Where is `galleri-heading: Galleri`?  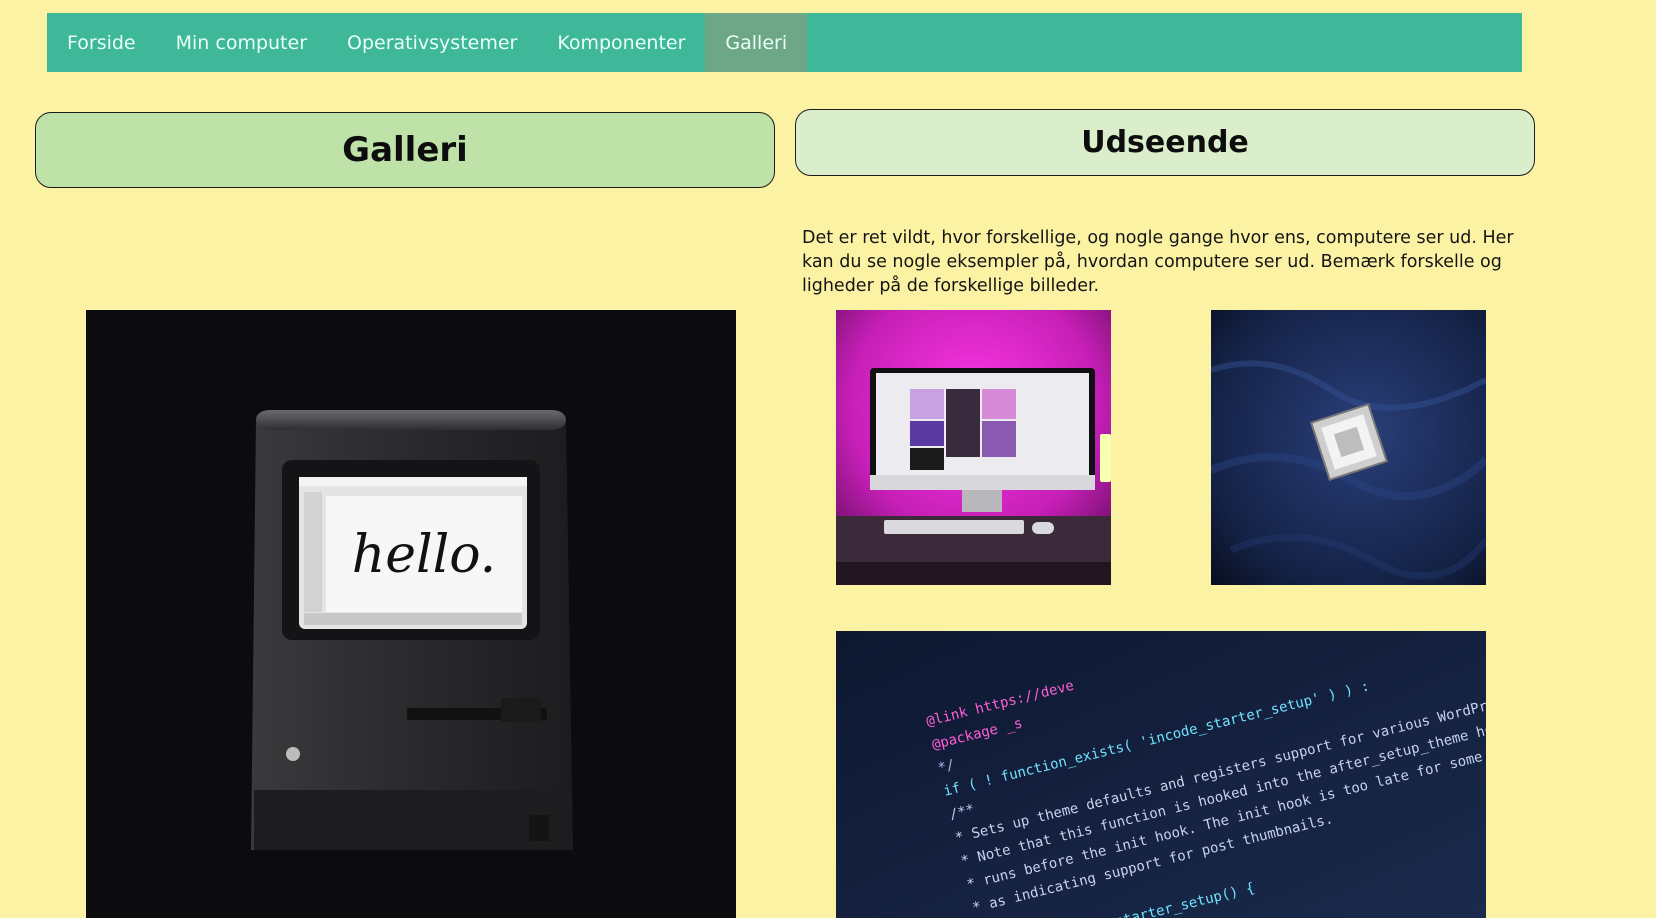
galleri-heading: Galleri is located at coordinates (405, 150).